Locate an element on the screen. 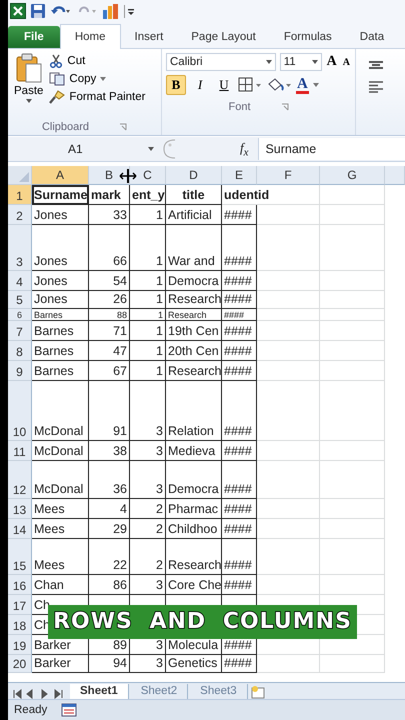  row-header: 4 is located at coordinates (20, 281).